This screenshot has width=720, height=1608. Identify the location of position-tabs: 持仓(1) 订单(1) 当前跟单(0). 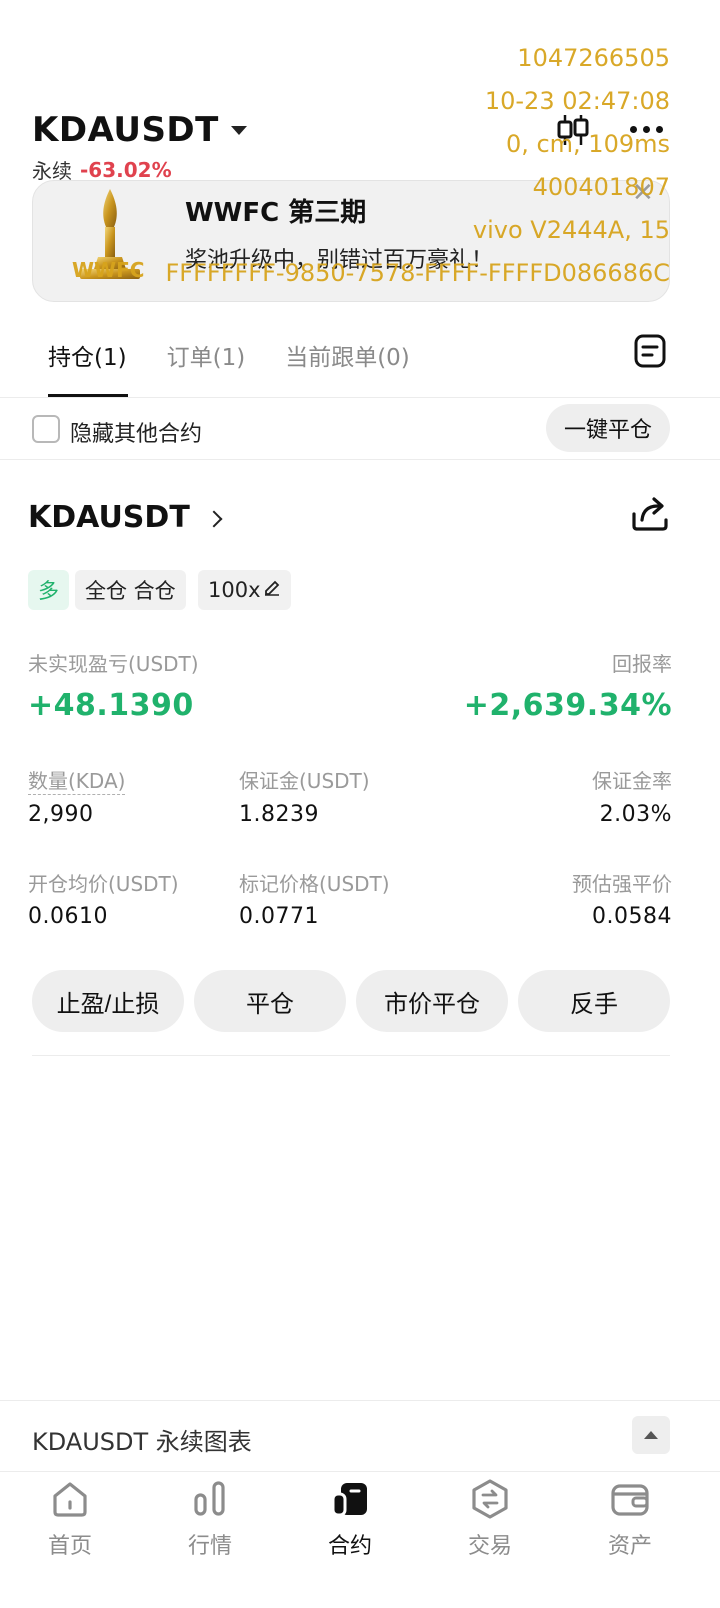
(229, 355).